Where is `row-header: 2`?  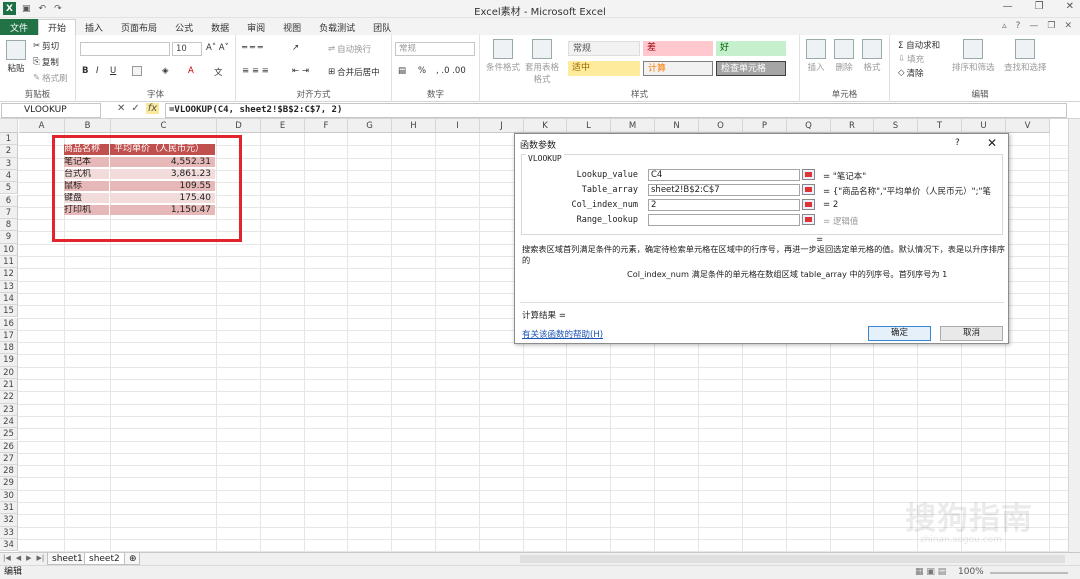 row-header: 2 is located at coordinates (9, 151).